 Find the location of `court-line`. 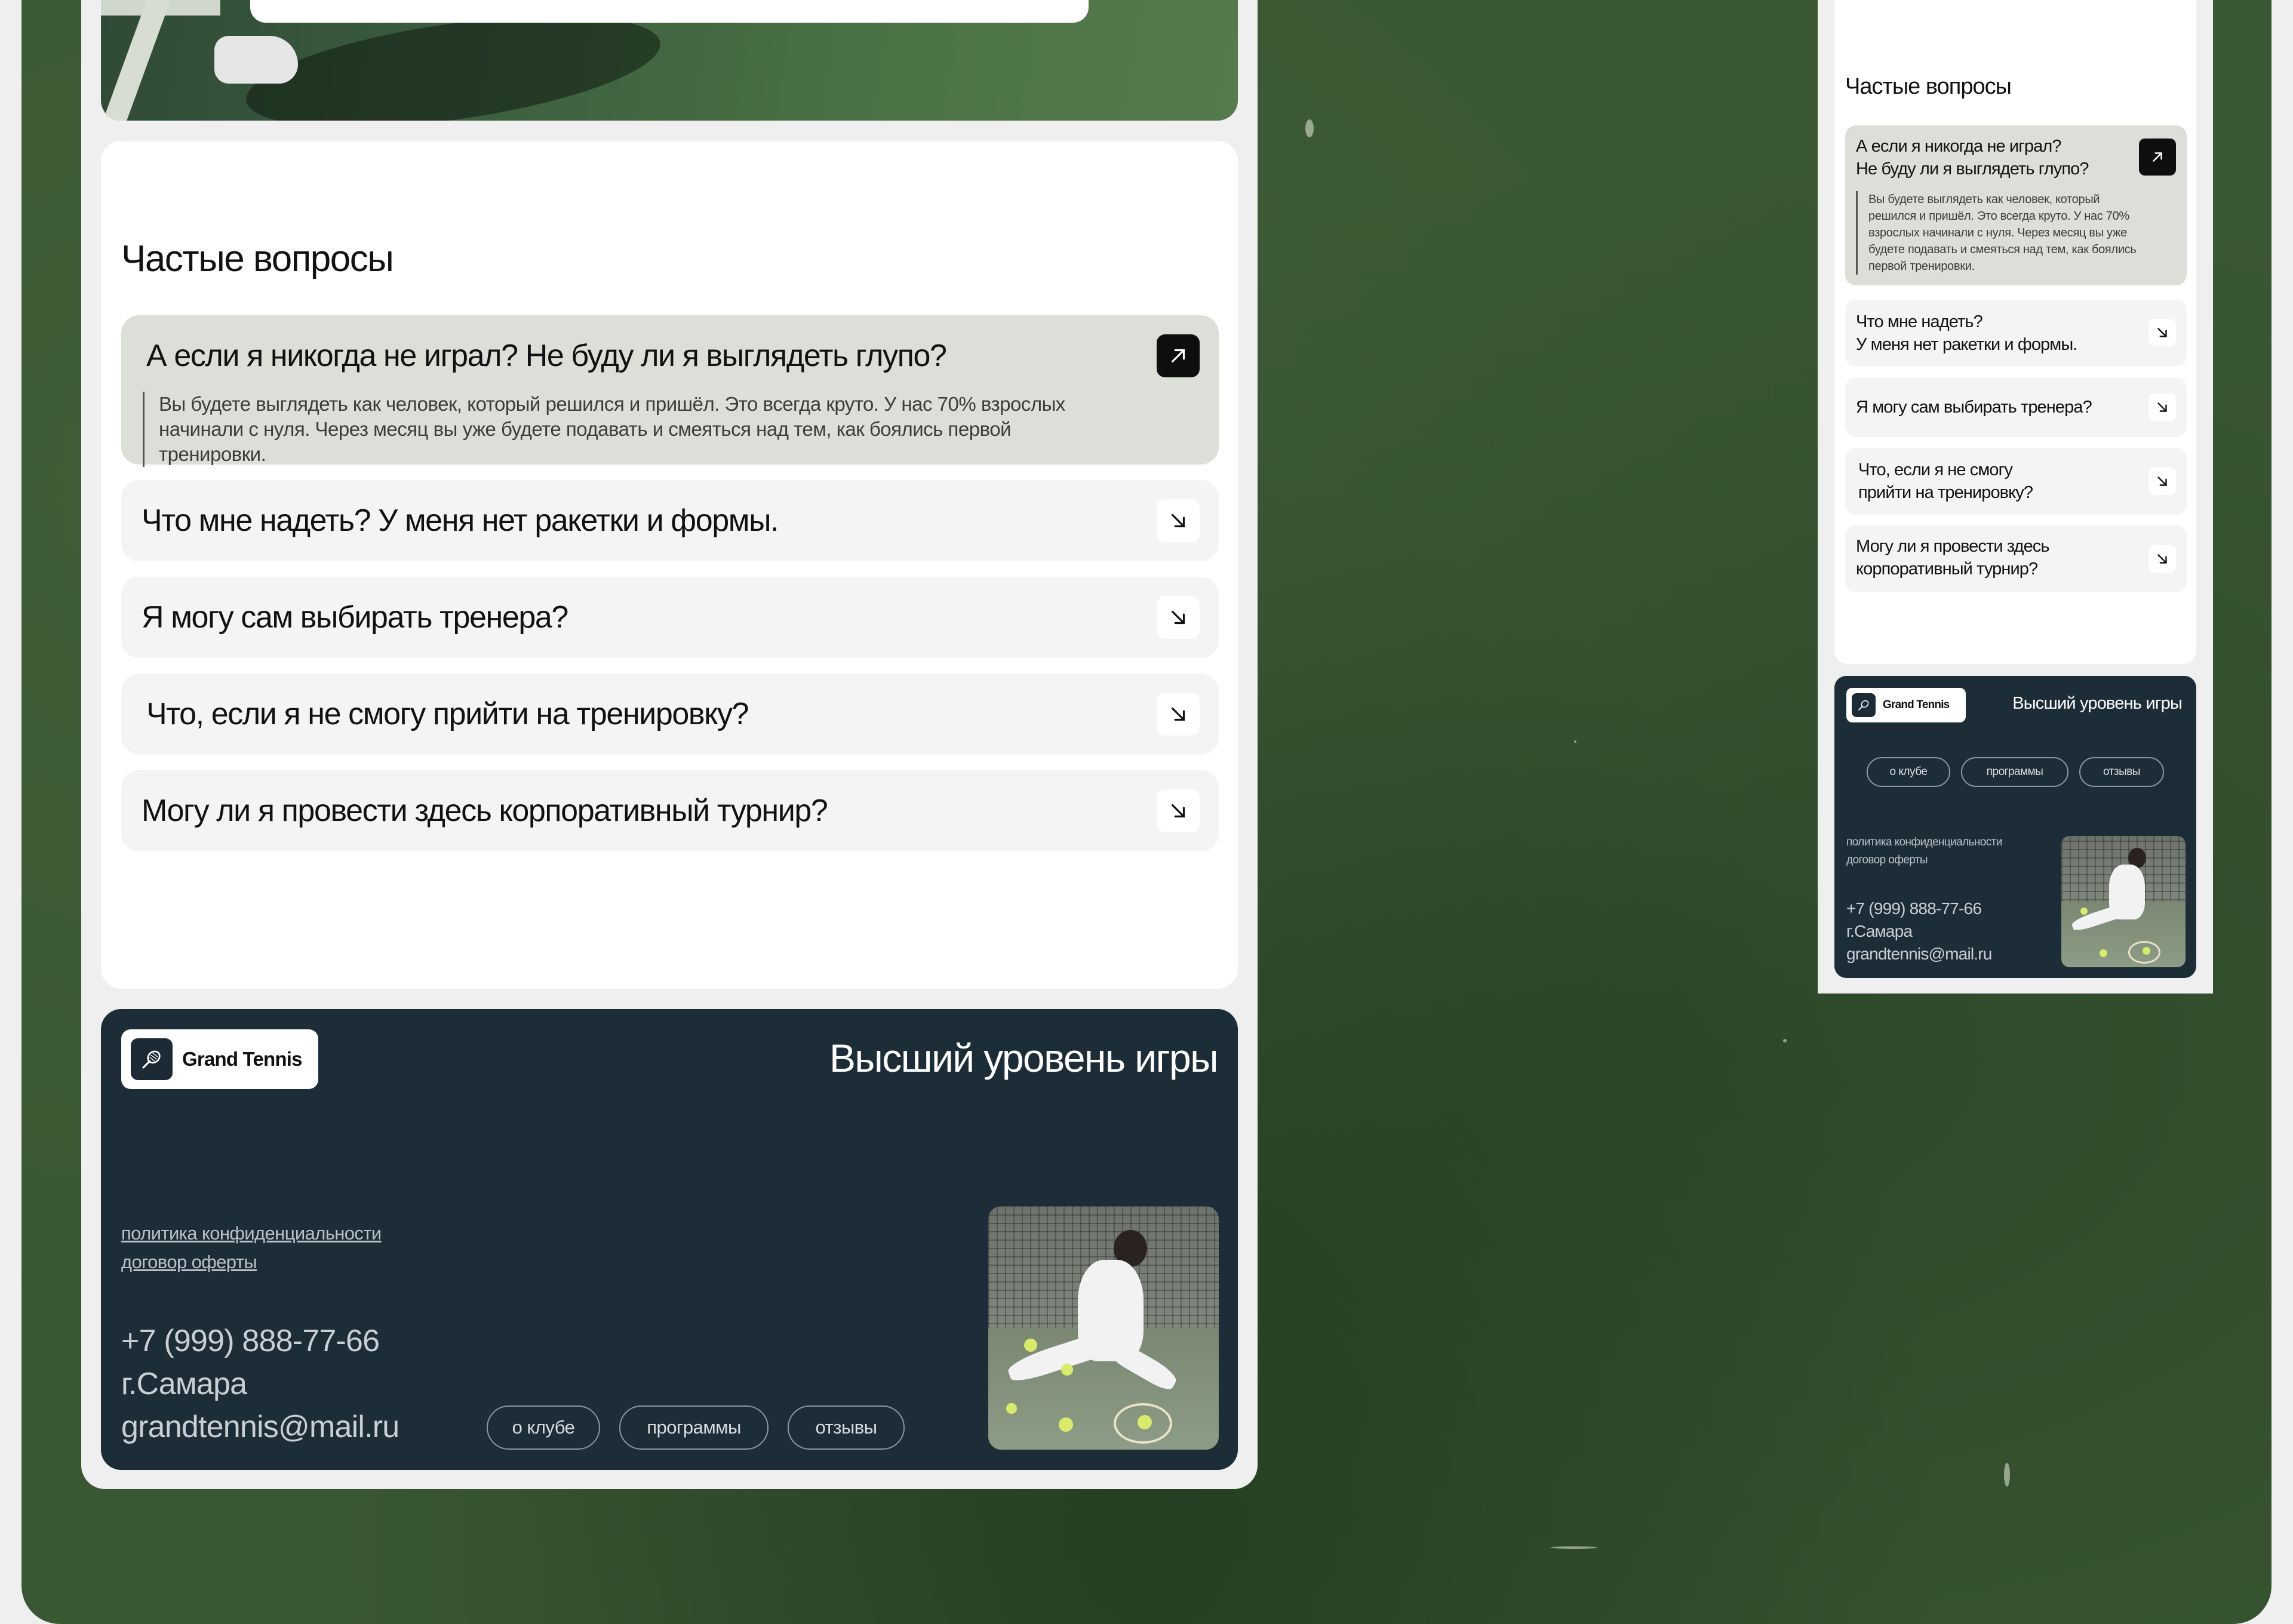

court-line is located at coordinates (137, 60).